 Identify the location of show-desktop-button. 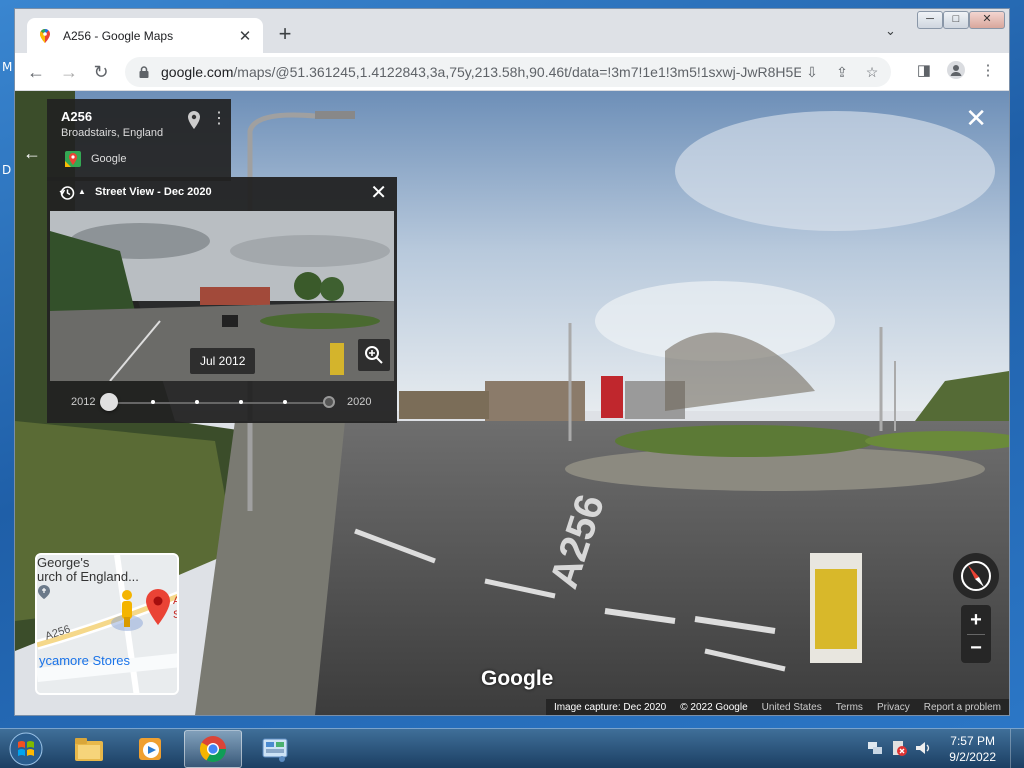
(1017, 748).